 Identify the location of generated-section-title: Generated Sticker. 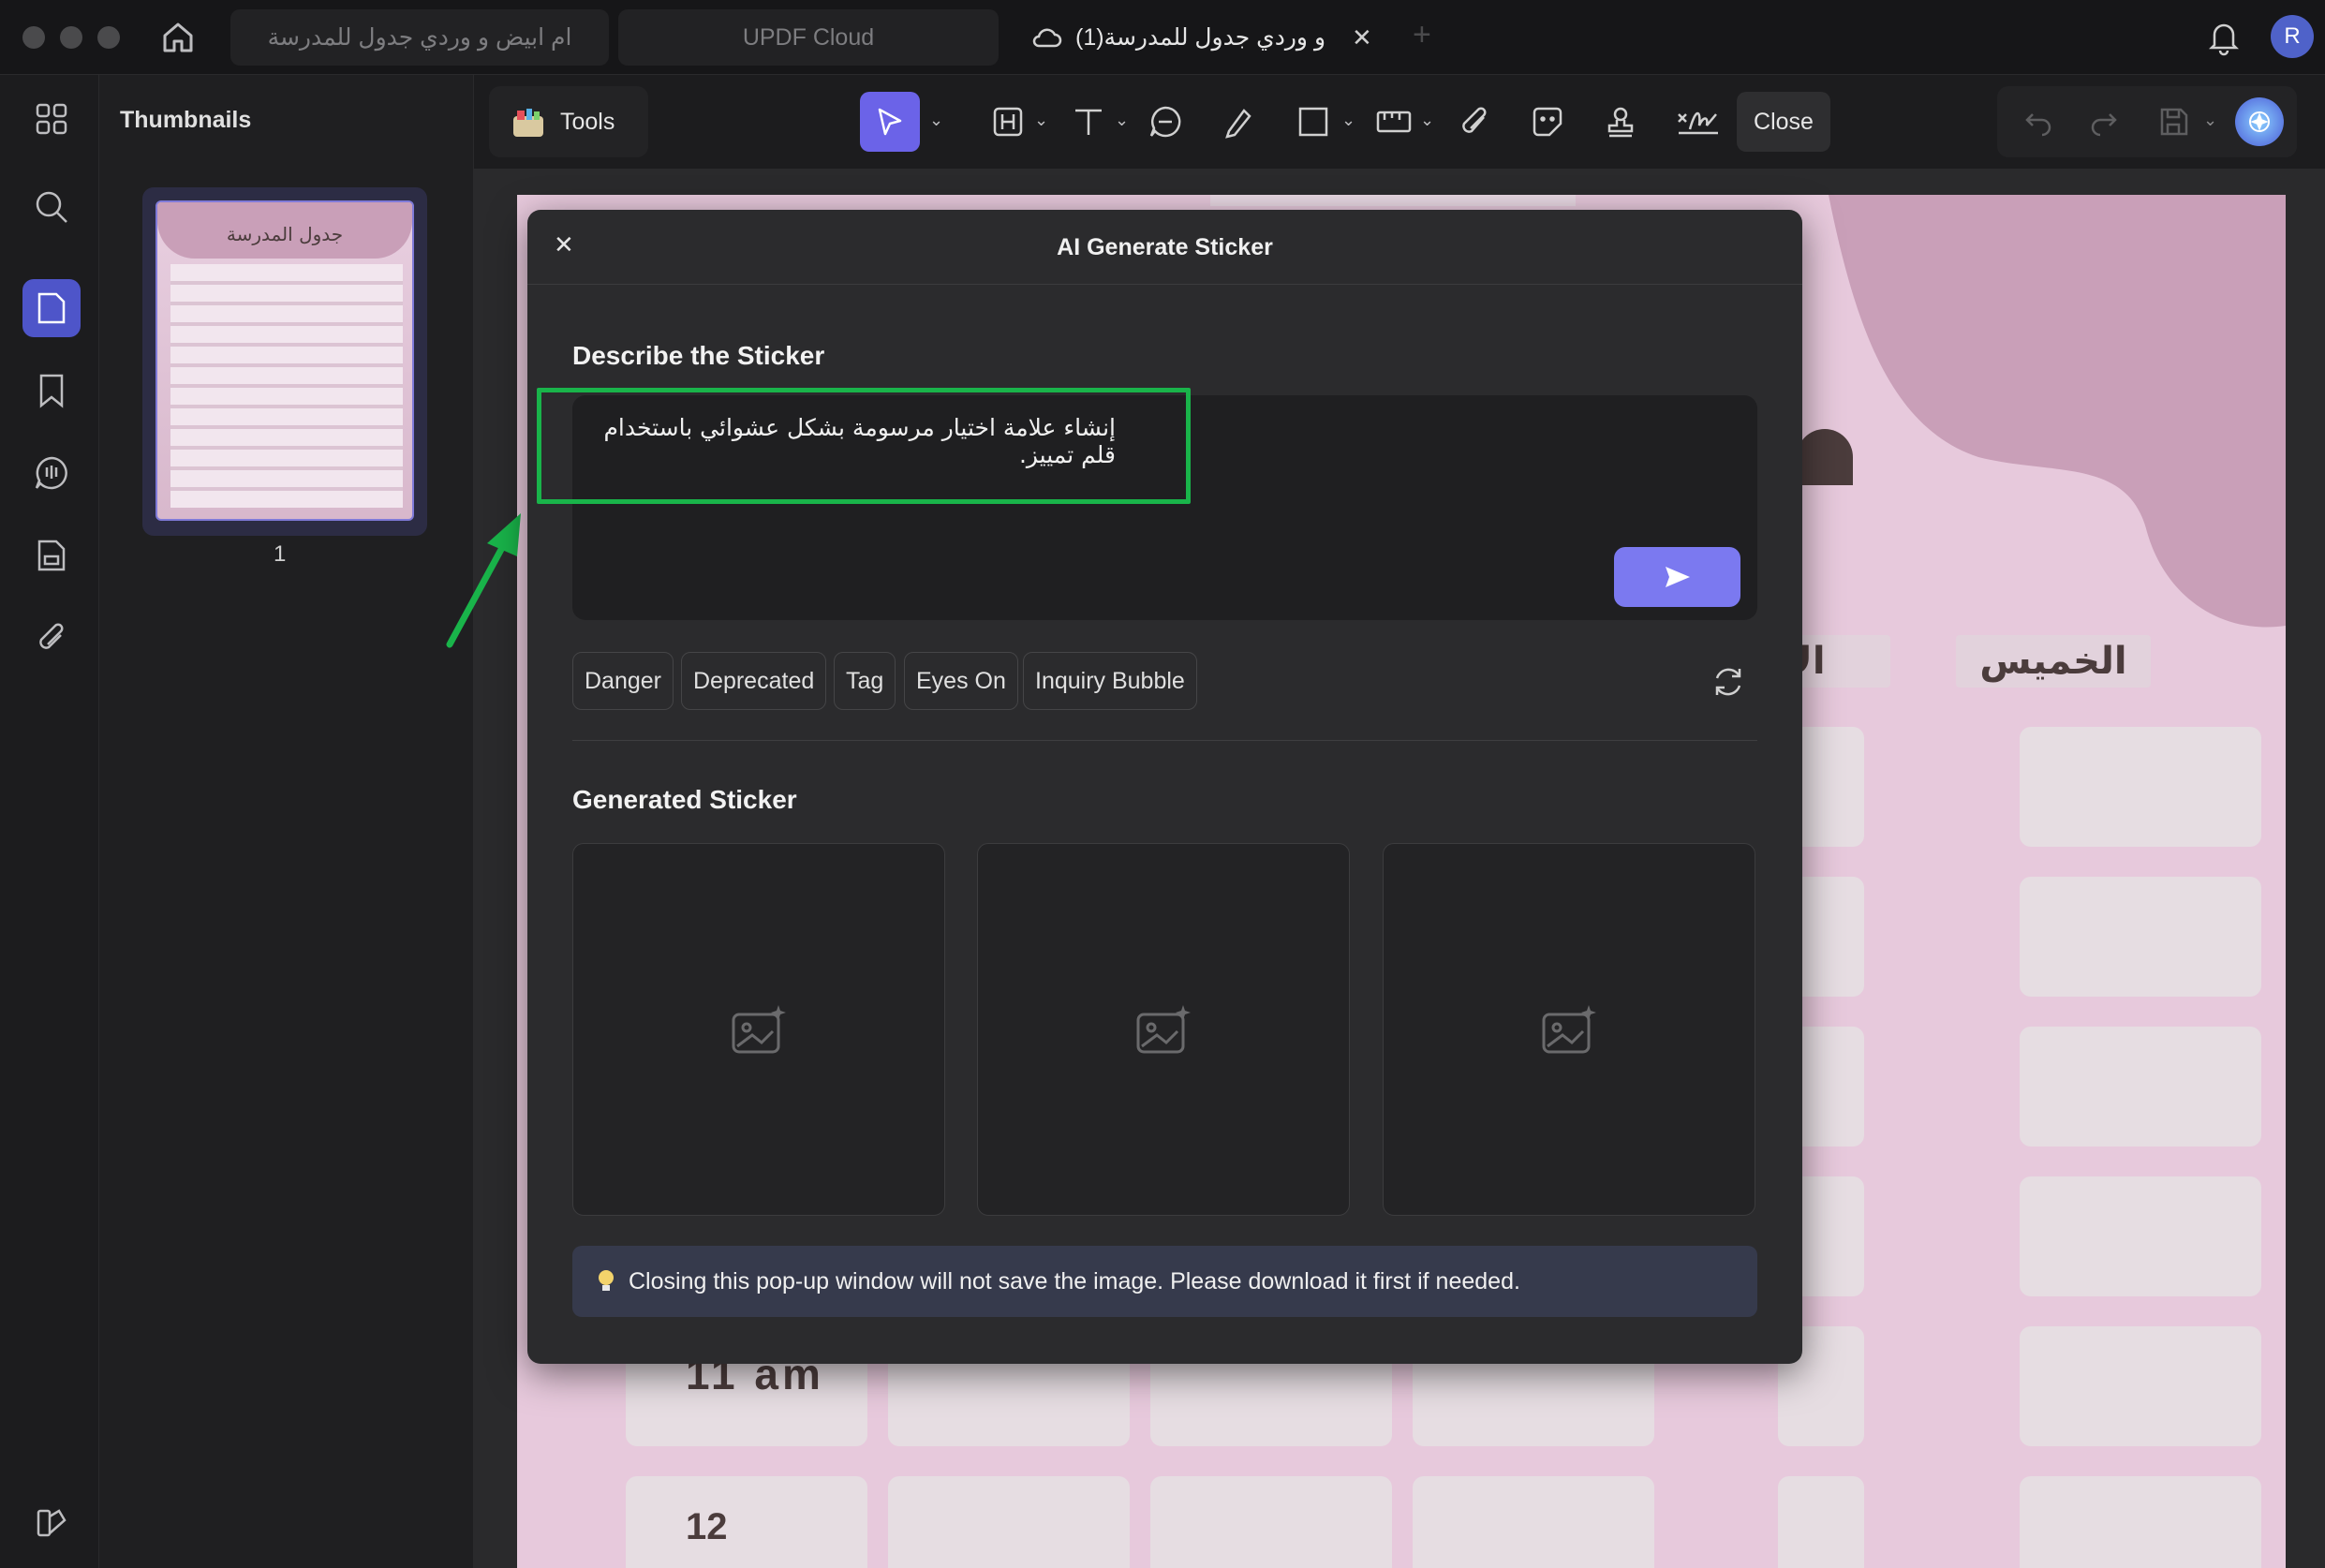
(684, 799).